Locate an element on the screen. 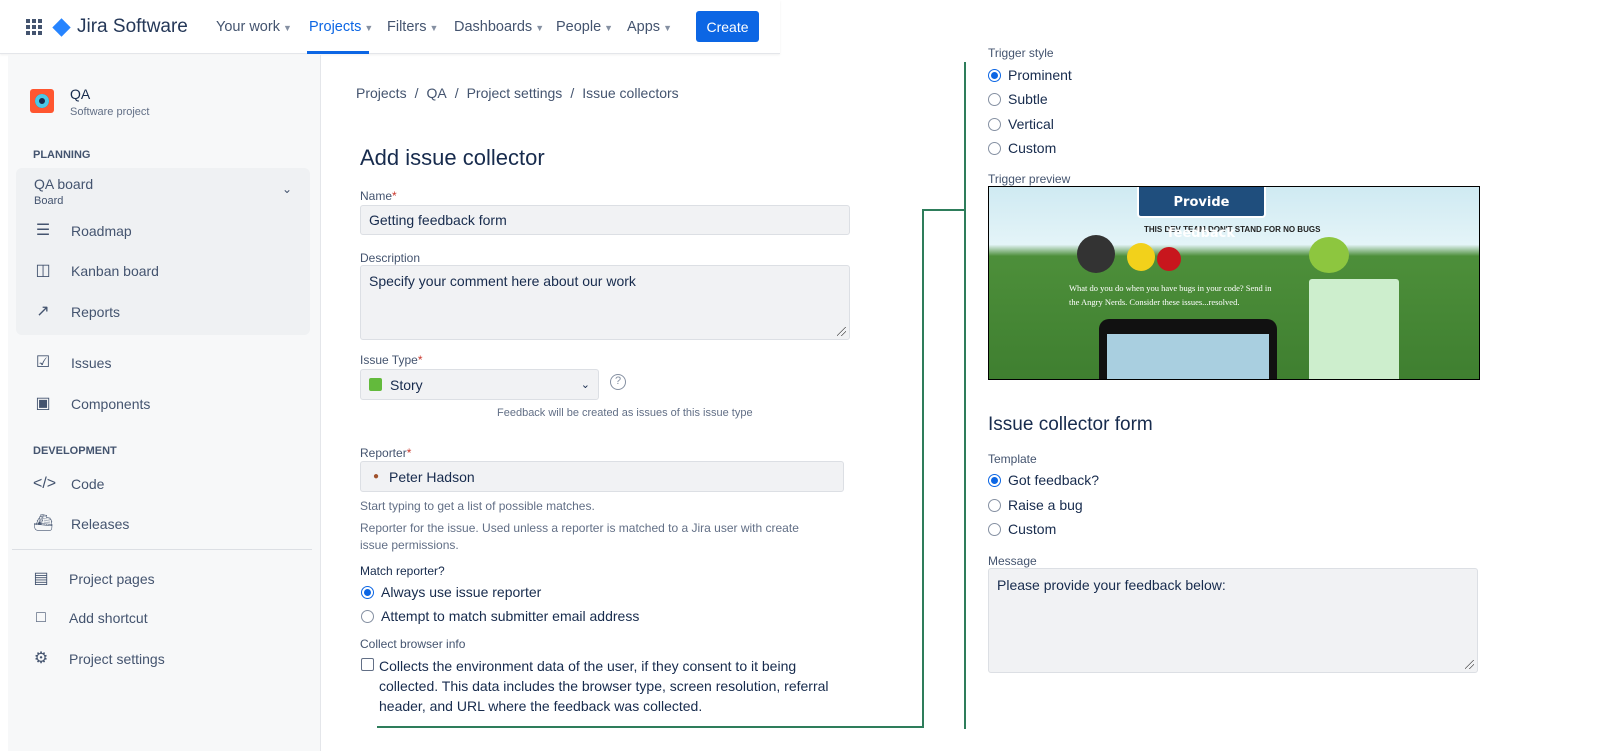  trigger-style-label: Trigger style is located at coordinates (1021, 53).